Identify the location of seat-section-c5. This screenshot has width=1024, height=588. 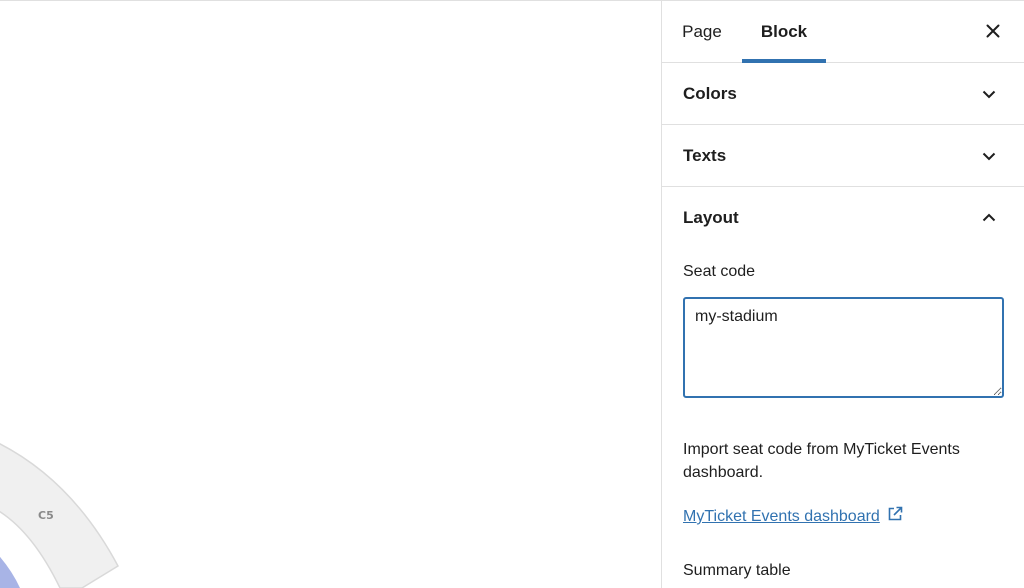
(59, 513).